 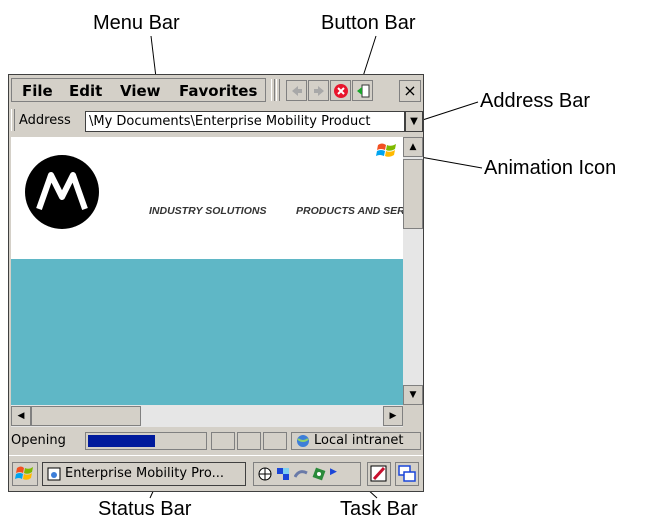 I want to click on back-arrow-icon, so click(x=296, y=90).